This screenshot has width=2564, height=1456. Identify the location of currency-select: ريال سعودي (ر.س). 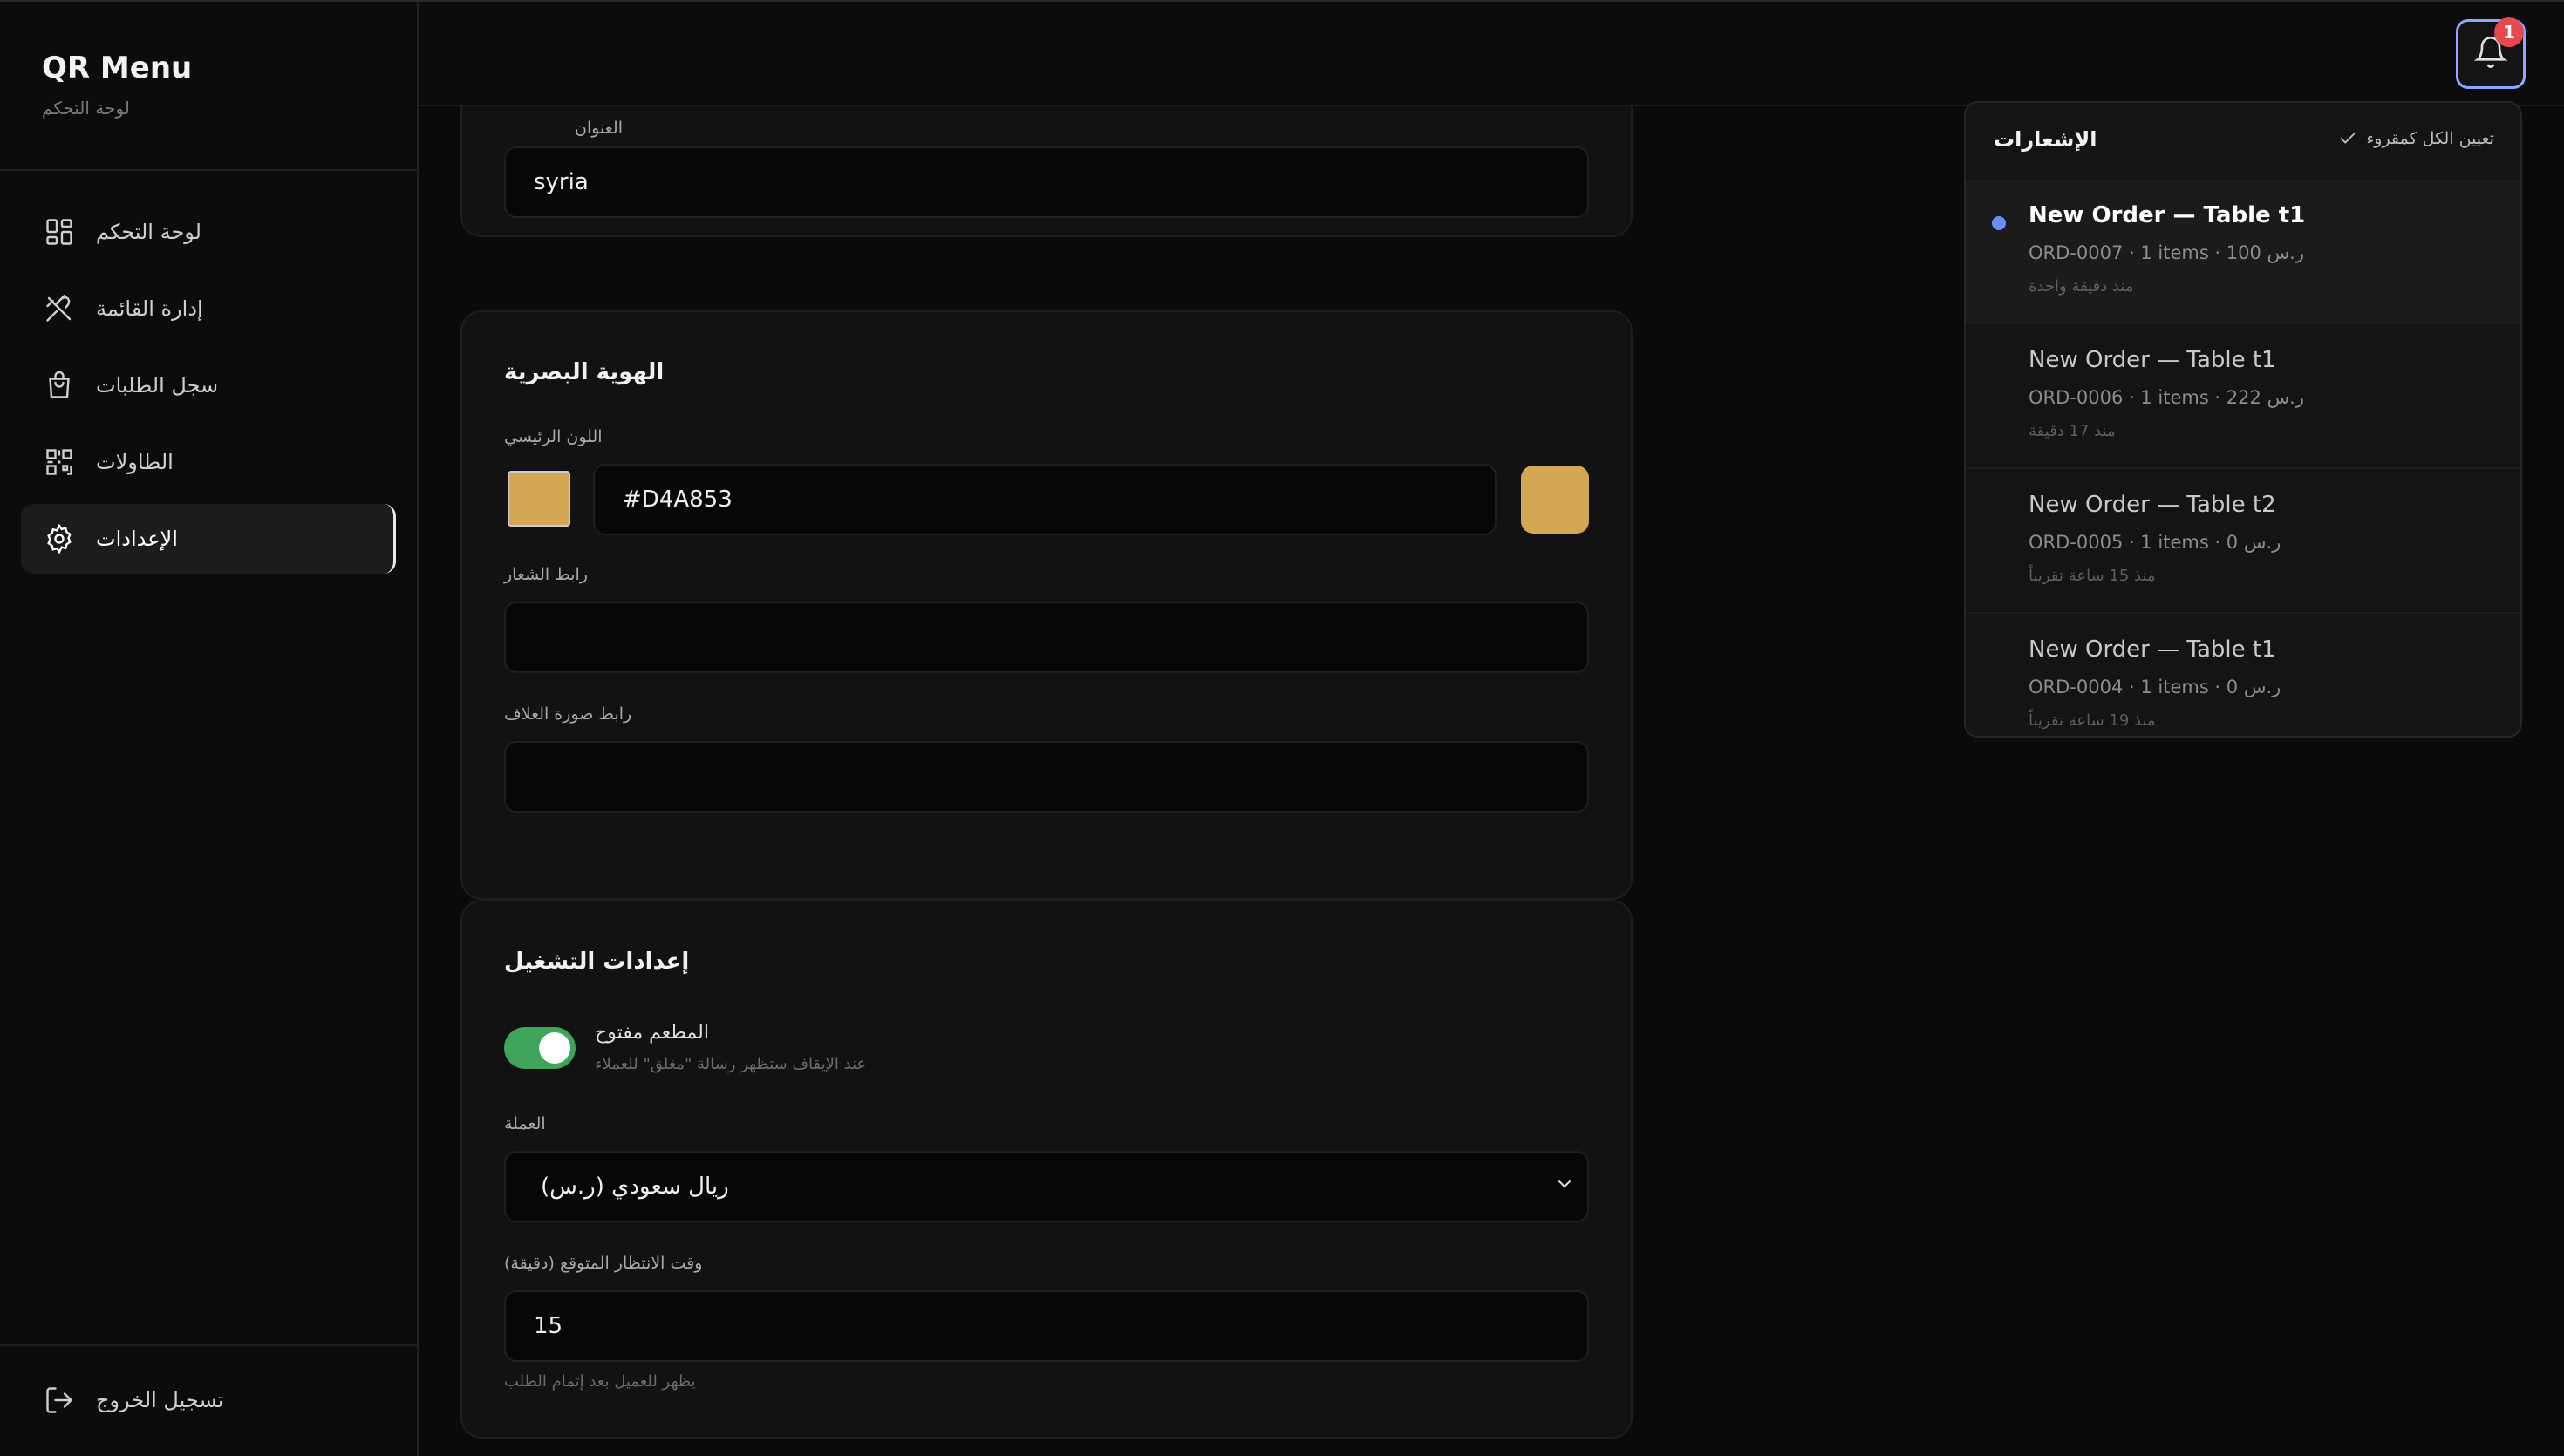
(1046, 1186).